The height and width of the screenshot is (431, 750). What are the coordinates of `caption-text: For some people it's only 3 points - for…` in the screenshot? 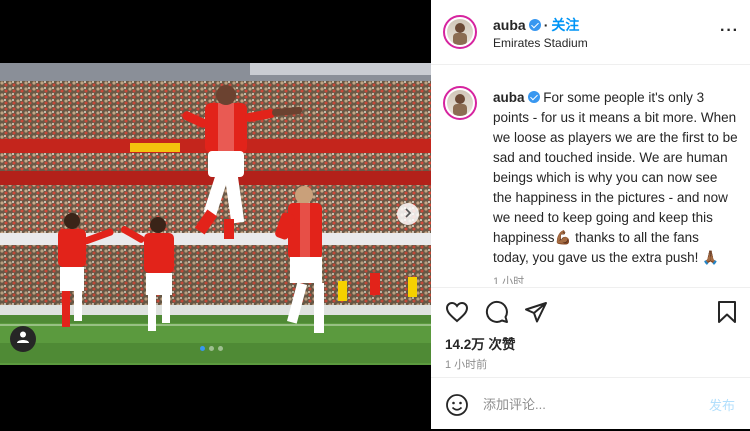 It's located at (615, 177).